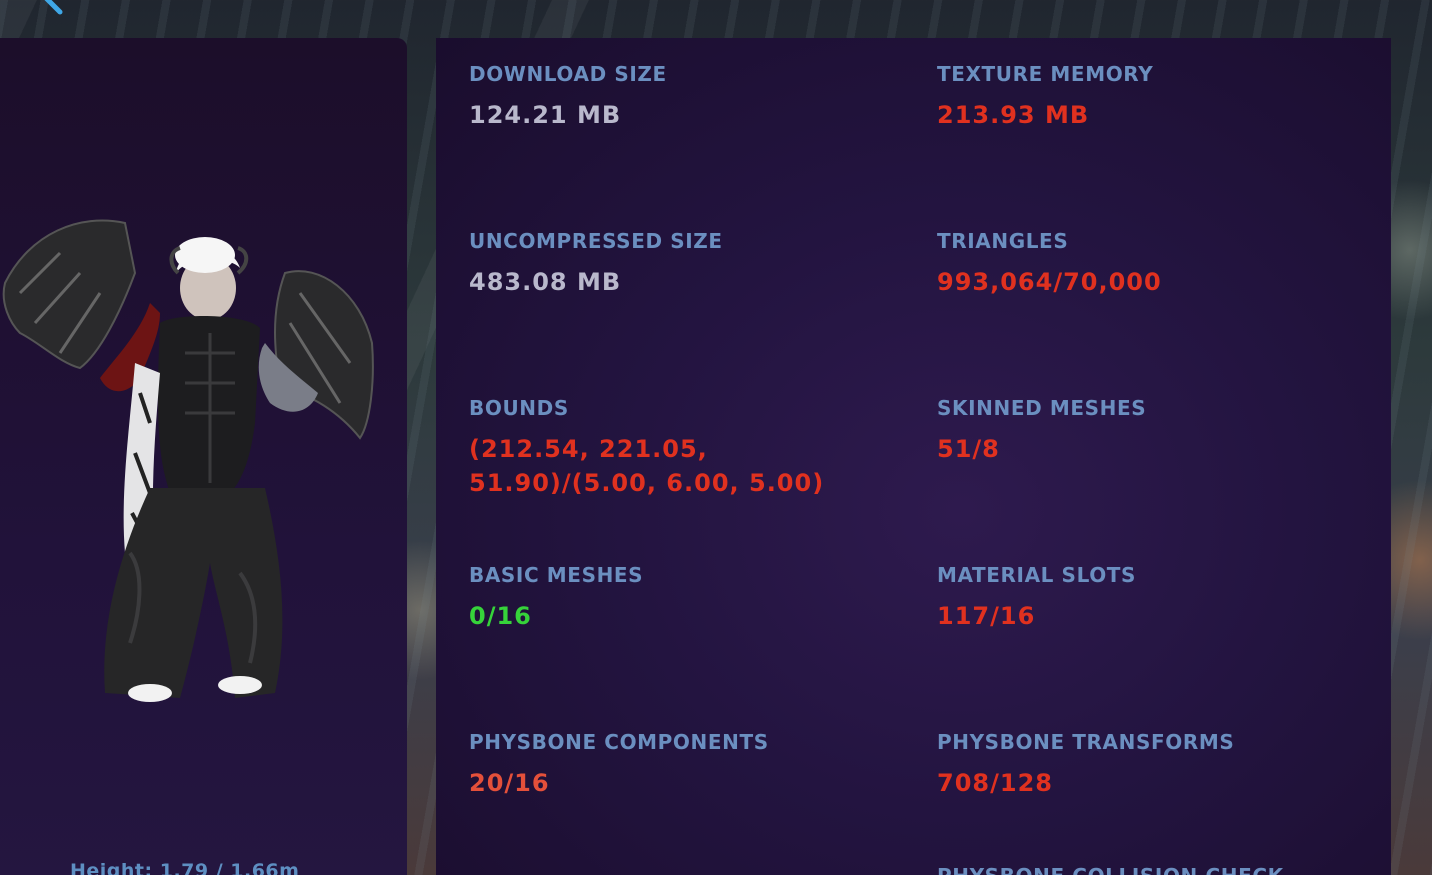  I want to click on stat-basic-meshes: BASIC MESHES 0/16, so click(679, 598).